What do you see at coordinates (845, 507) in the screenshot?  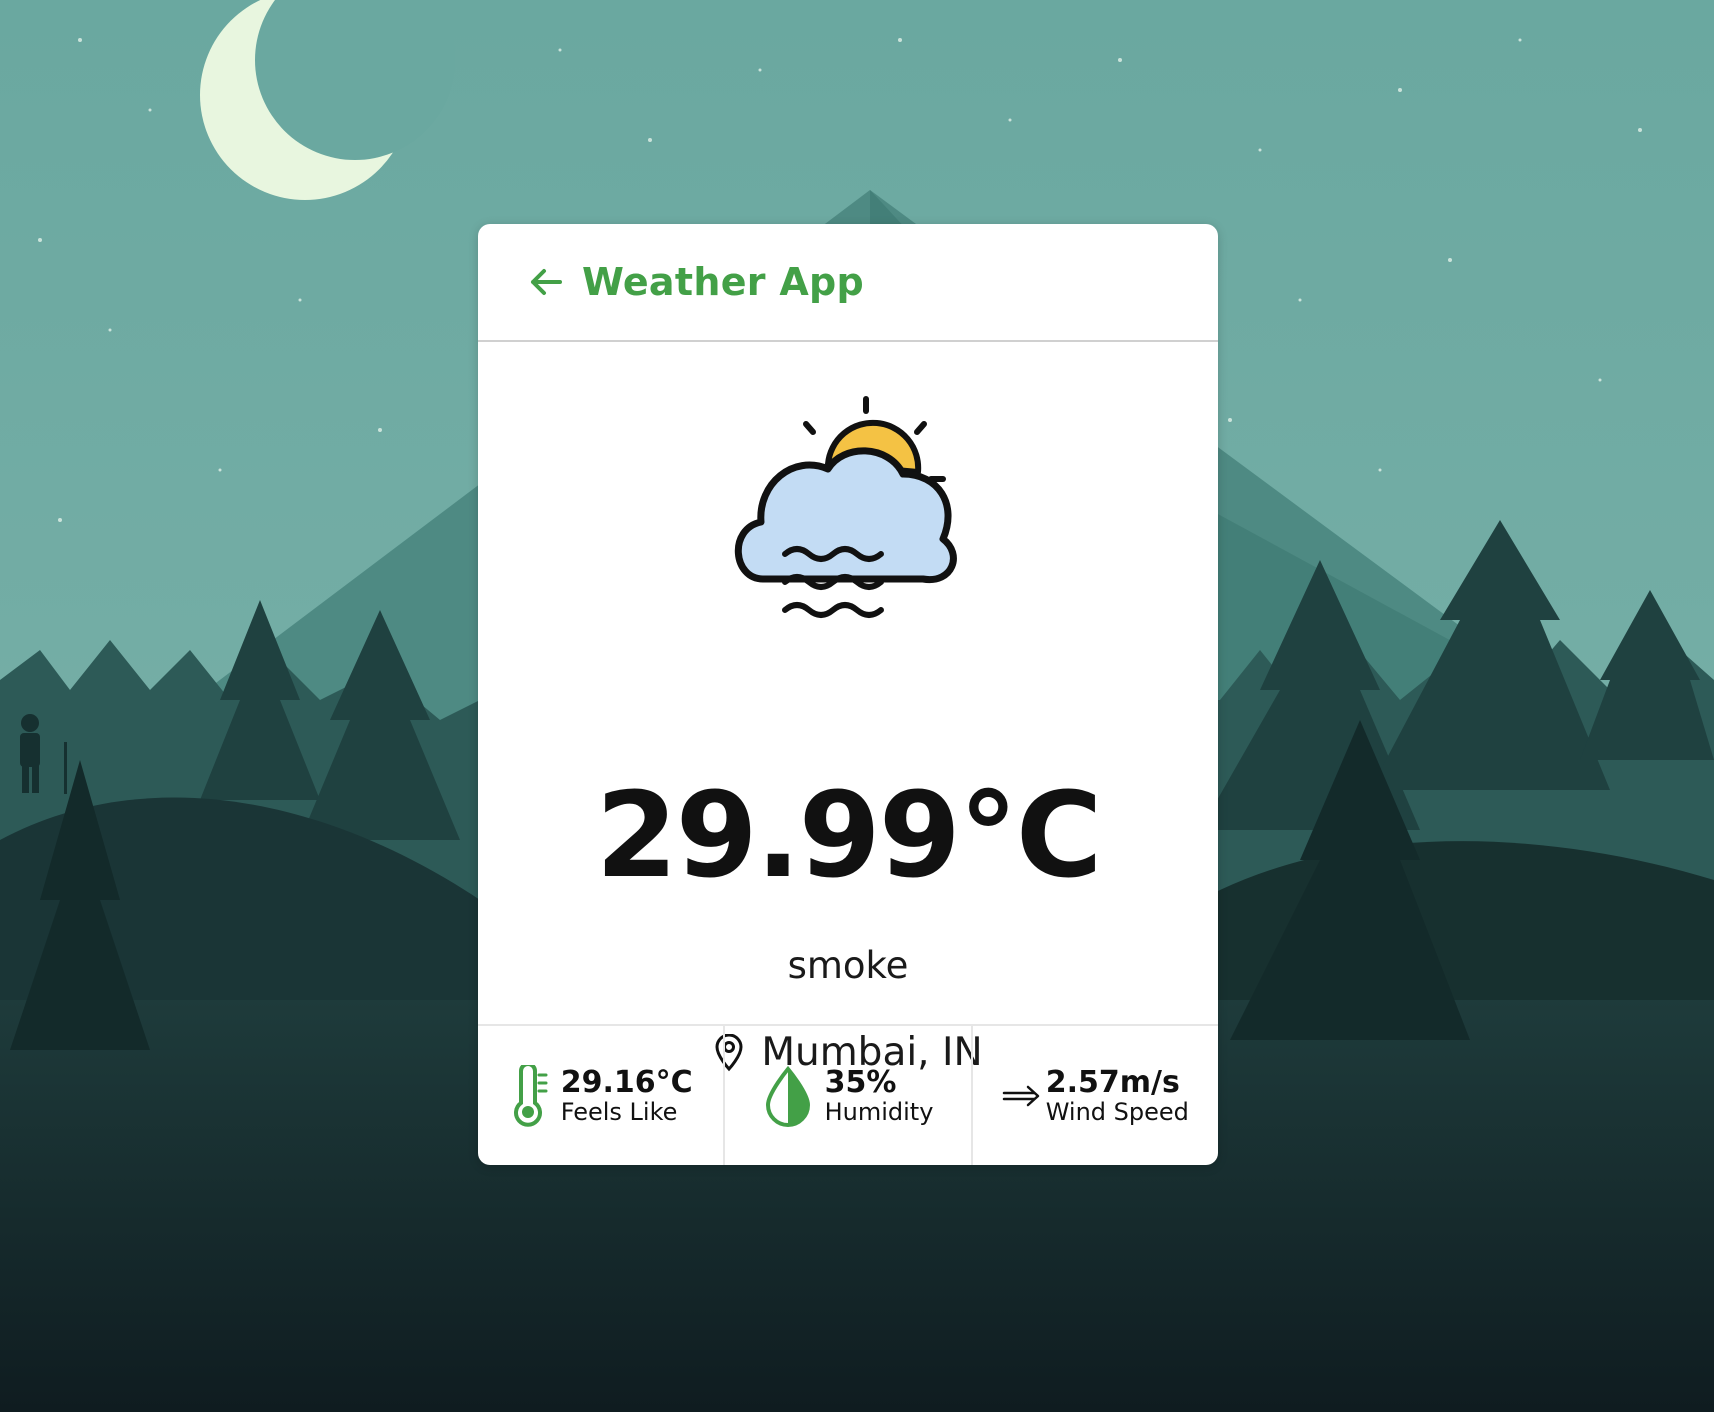 I see `cloud-sun-fog-icon` at bounding box center [845, 507].